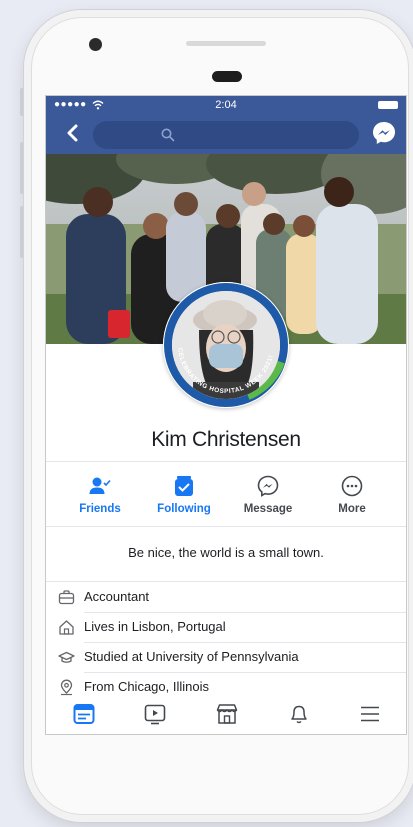 This screenshot has width=413, height=827. I want to click on profile-picture-image: CELEBRATING HOSPITAL WEEK 2021!, so click(226, 345).